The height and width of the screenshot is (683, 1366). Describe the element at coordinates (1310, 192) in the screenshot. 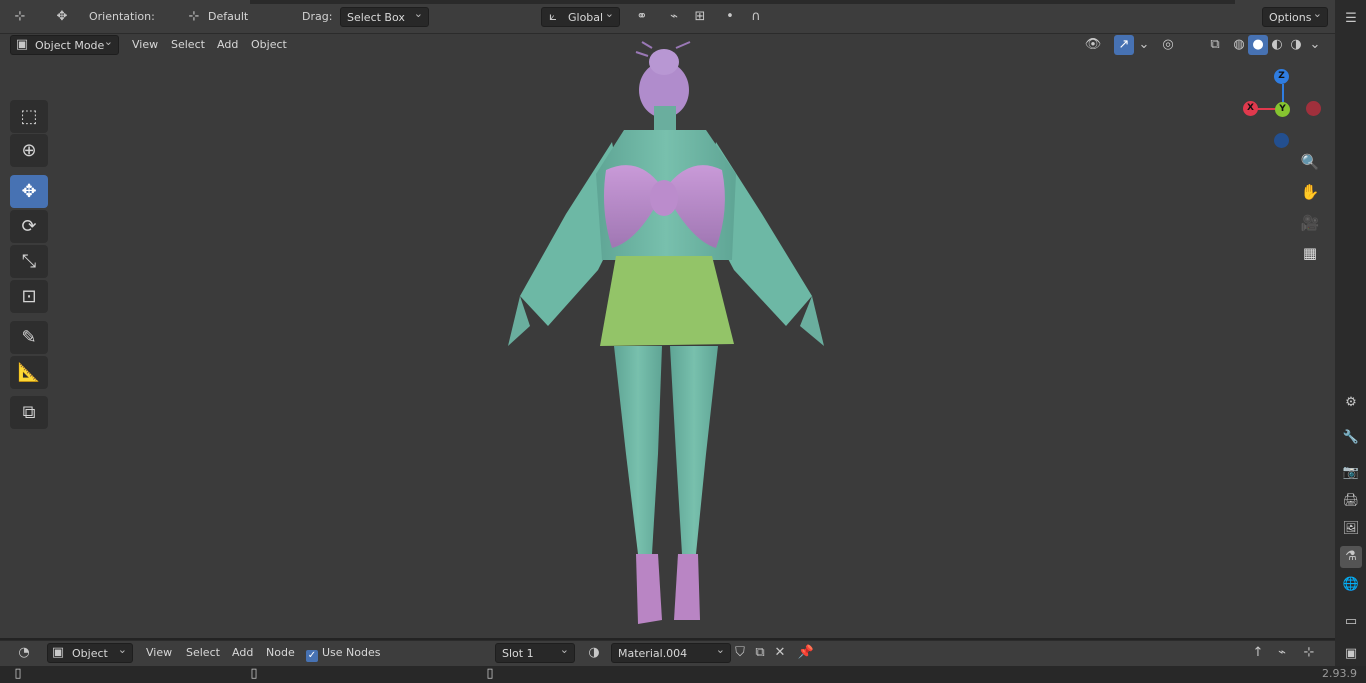

I see `pan-hand-icon: ✋` at that location.